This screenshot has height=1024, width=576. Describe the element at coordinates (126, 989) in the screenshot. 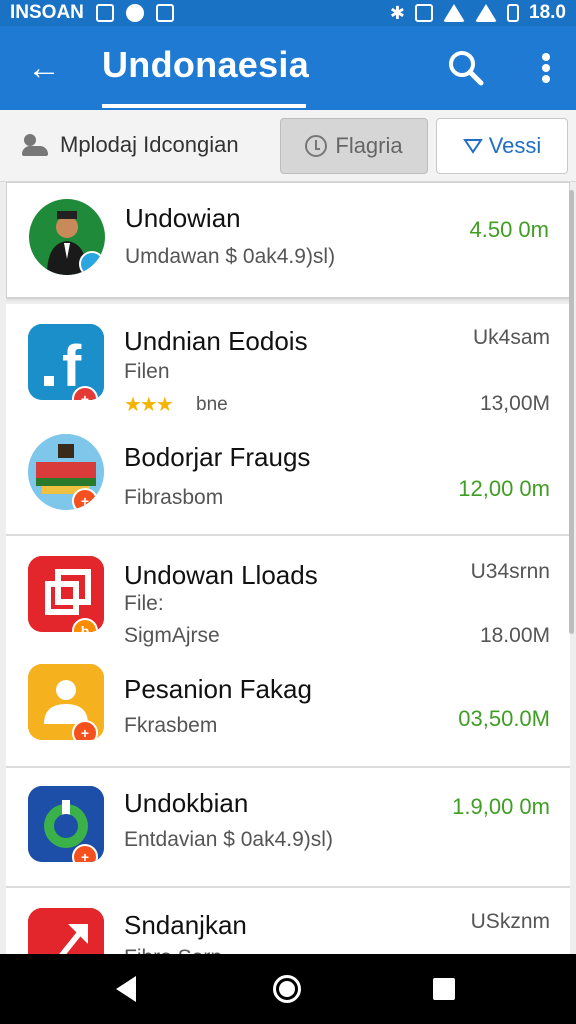

I see `nav-back-icon` at that location.